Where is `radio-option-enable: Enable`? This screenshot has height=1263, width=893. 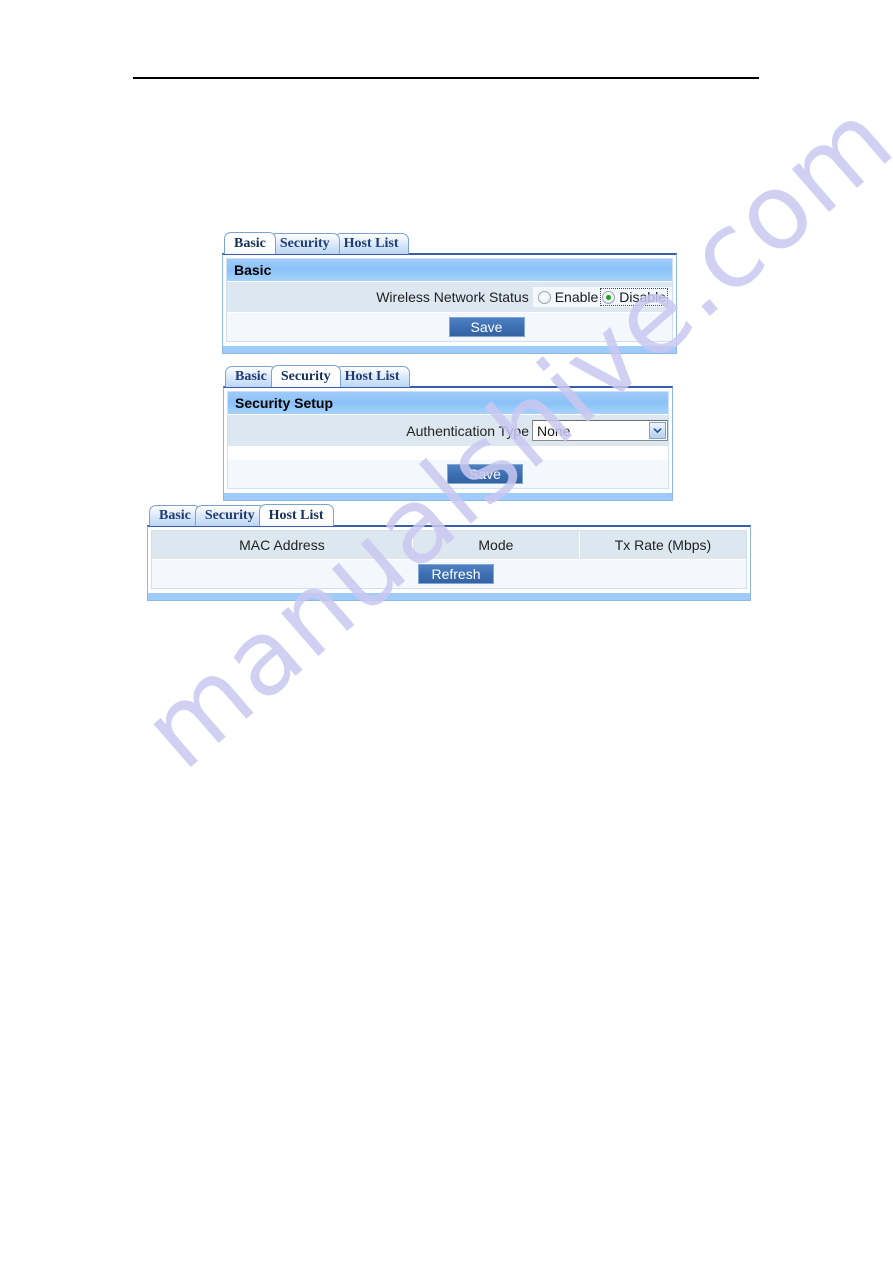 radio-option-enable: Enable is located at coordinates (568, 297).